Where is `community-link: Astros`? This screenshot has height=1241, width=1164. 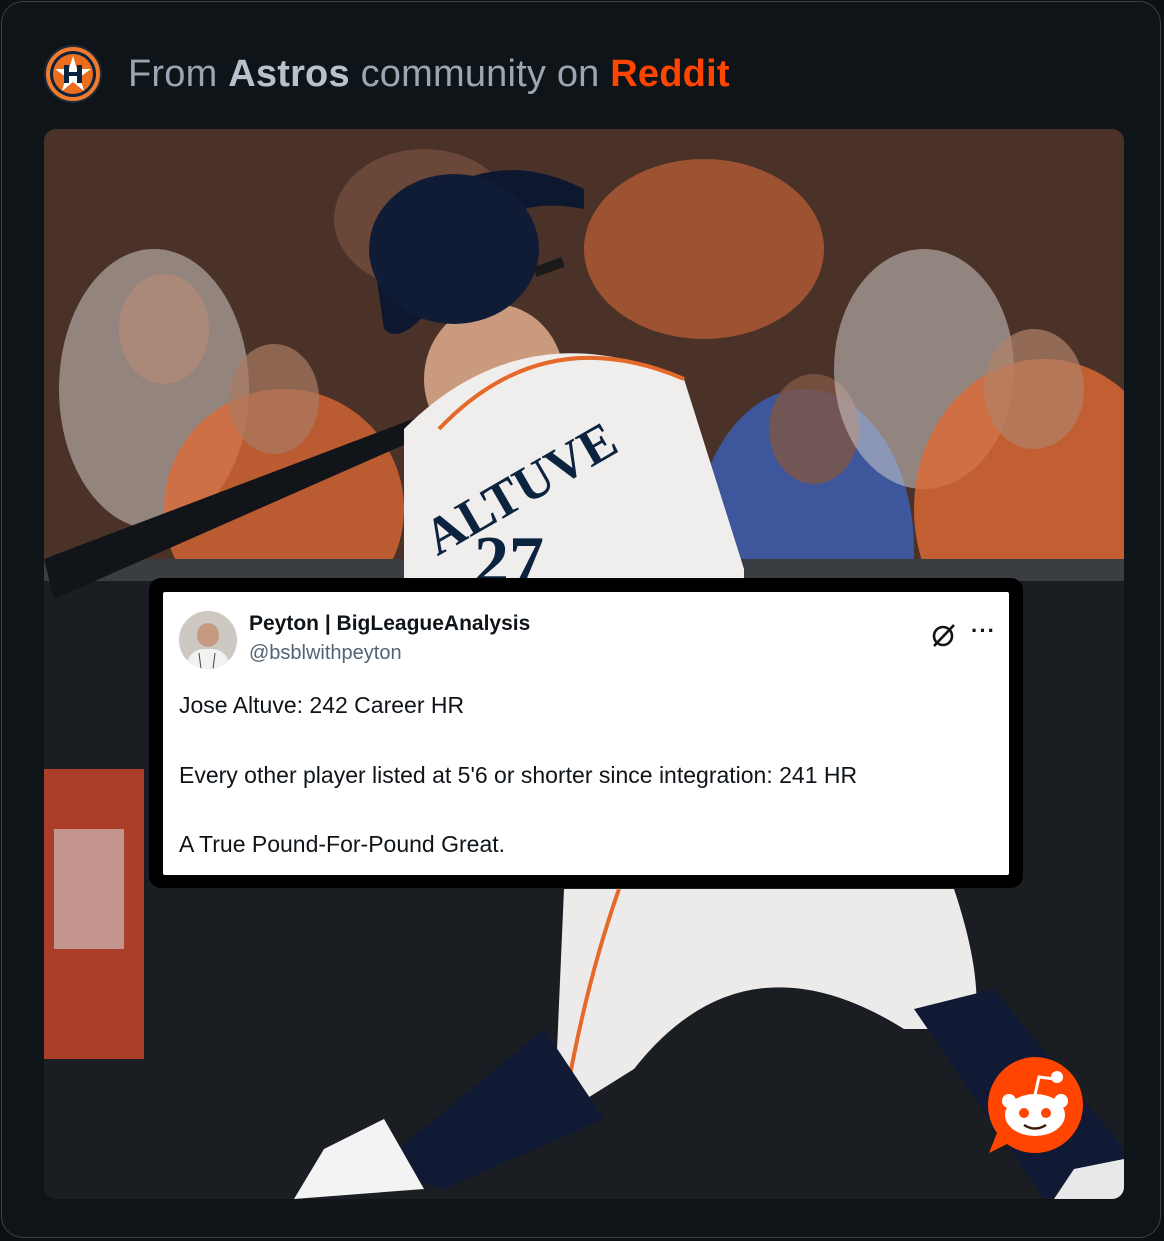
community-link: Astros is located at coordinates (289, 74).